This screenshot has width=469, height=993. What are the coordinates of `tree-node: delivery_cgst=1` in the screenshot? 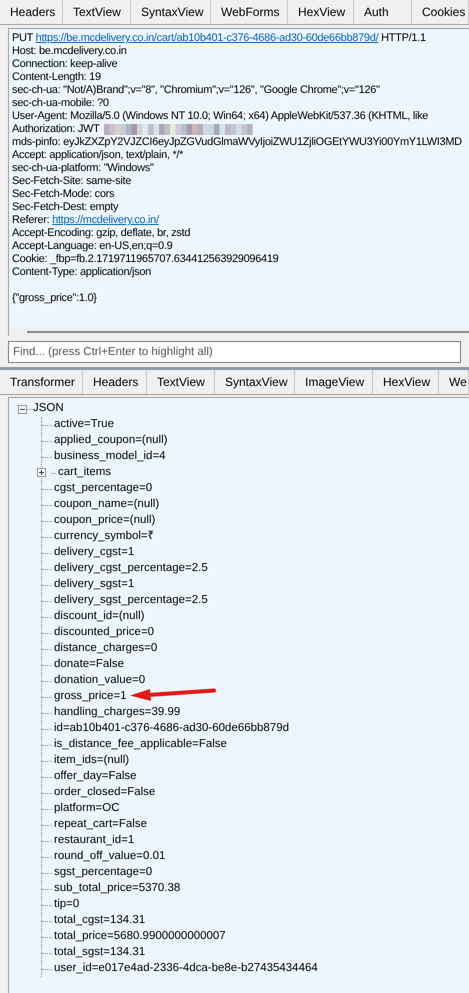 It's located at (94, 553).